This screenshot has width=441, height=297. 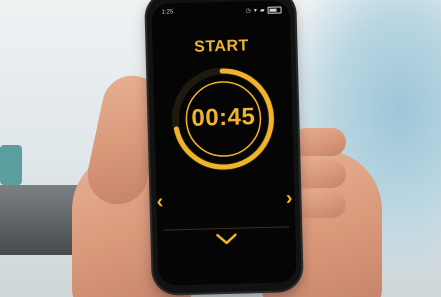 What do you see at coordinates (274, 10) in the screenshot?
I see `battery-icon` at bounding box center [274, 10].